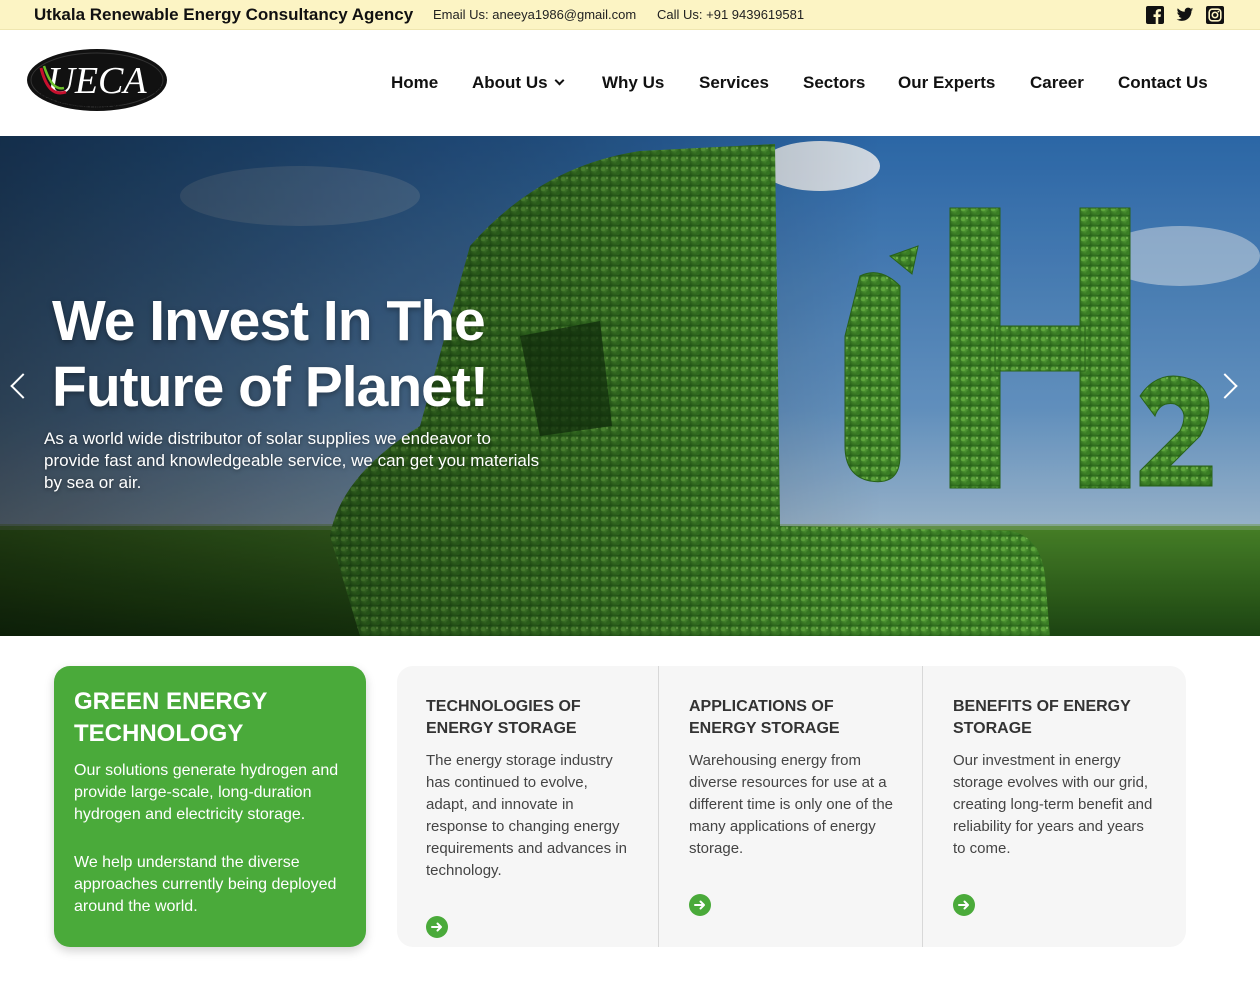  What do you see at coordinates (1185, 15) in the screenshot?
I see `twitter-icon` at bounding box center [1185, 15].